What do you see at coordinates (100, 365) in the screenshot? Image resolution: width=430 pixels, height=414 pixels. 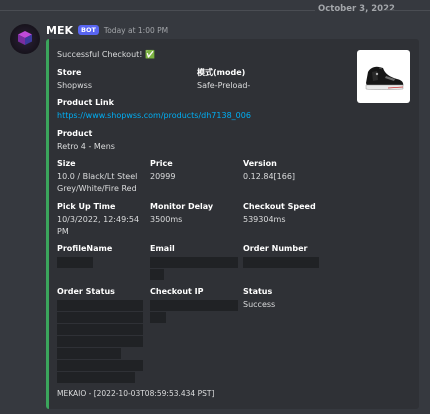 I see `redacted-order-status-line6` at bounding box center [100, 365].